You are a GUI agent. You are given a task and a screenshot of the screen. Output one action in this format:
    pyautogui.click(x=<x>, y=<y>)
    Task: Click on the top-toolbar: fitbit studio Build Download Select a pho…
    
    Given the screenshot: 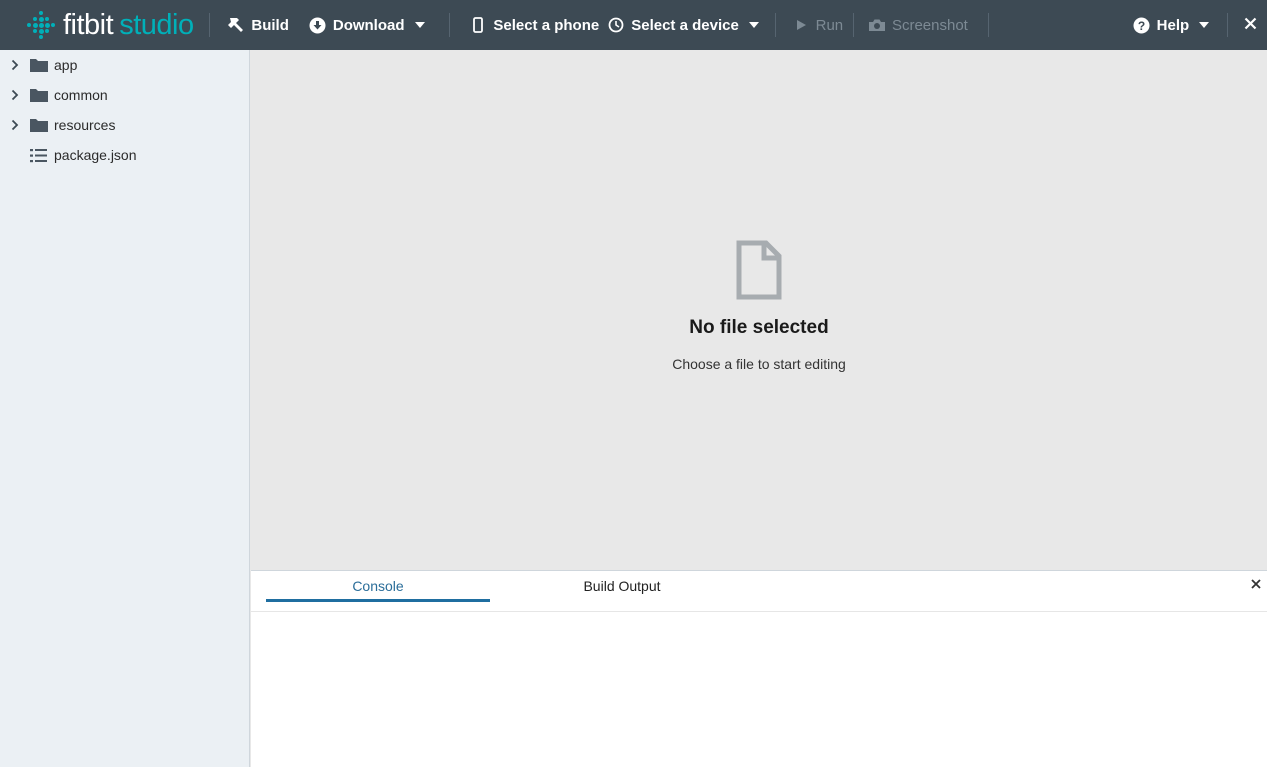 What is the action you would take?
    pyautogui.click(x=633, y=25)
    